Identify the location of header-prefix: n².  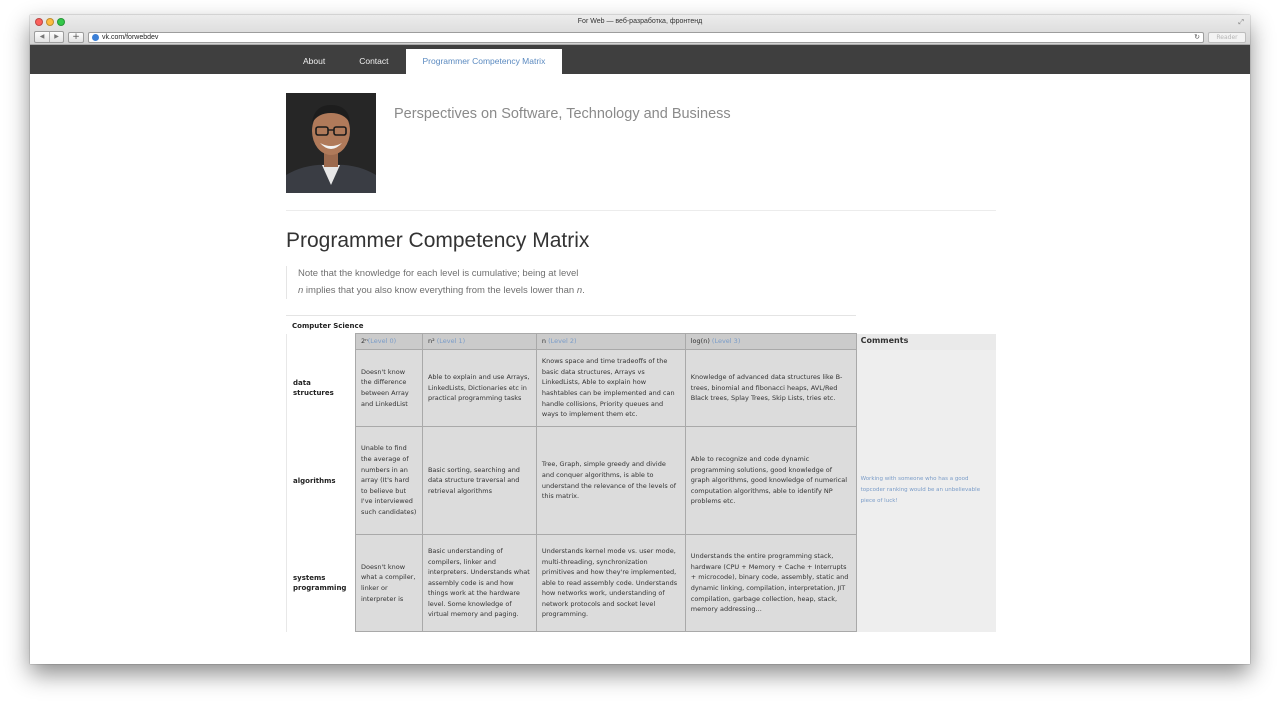
(432, 341).